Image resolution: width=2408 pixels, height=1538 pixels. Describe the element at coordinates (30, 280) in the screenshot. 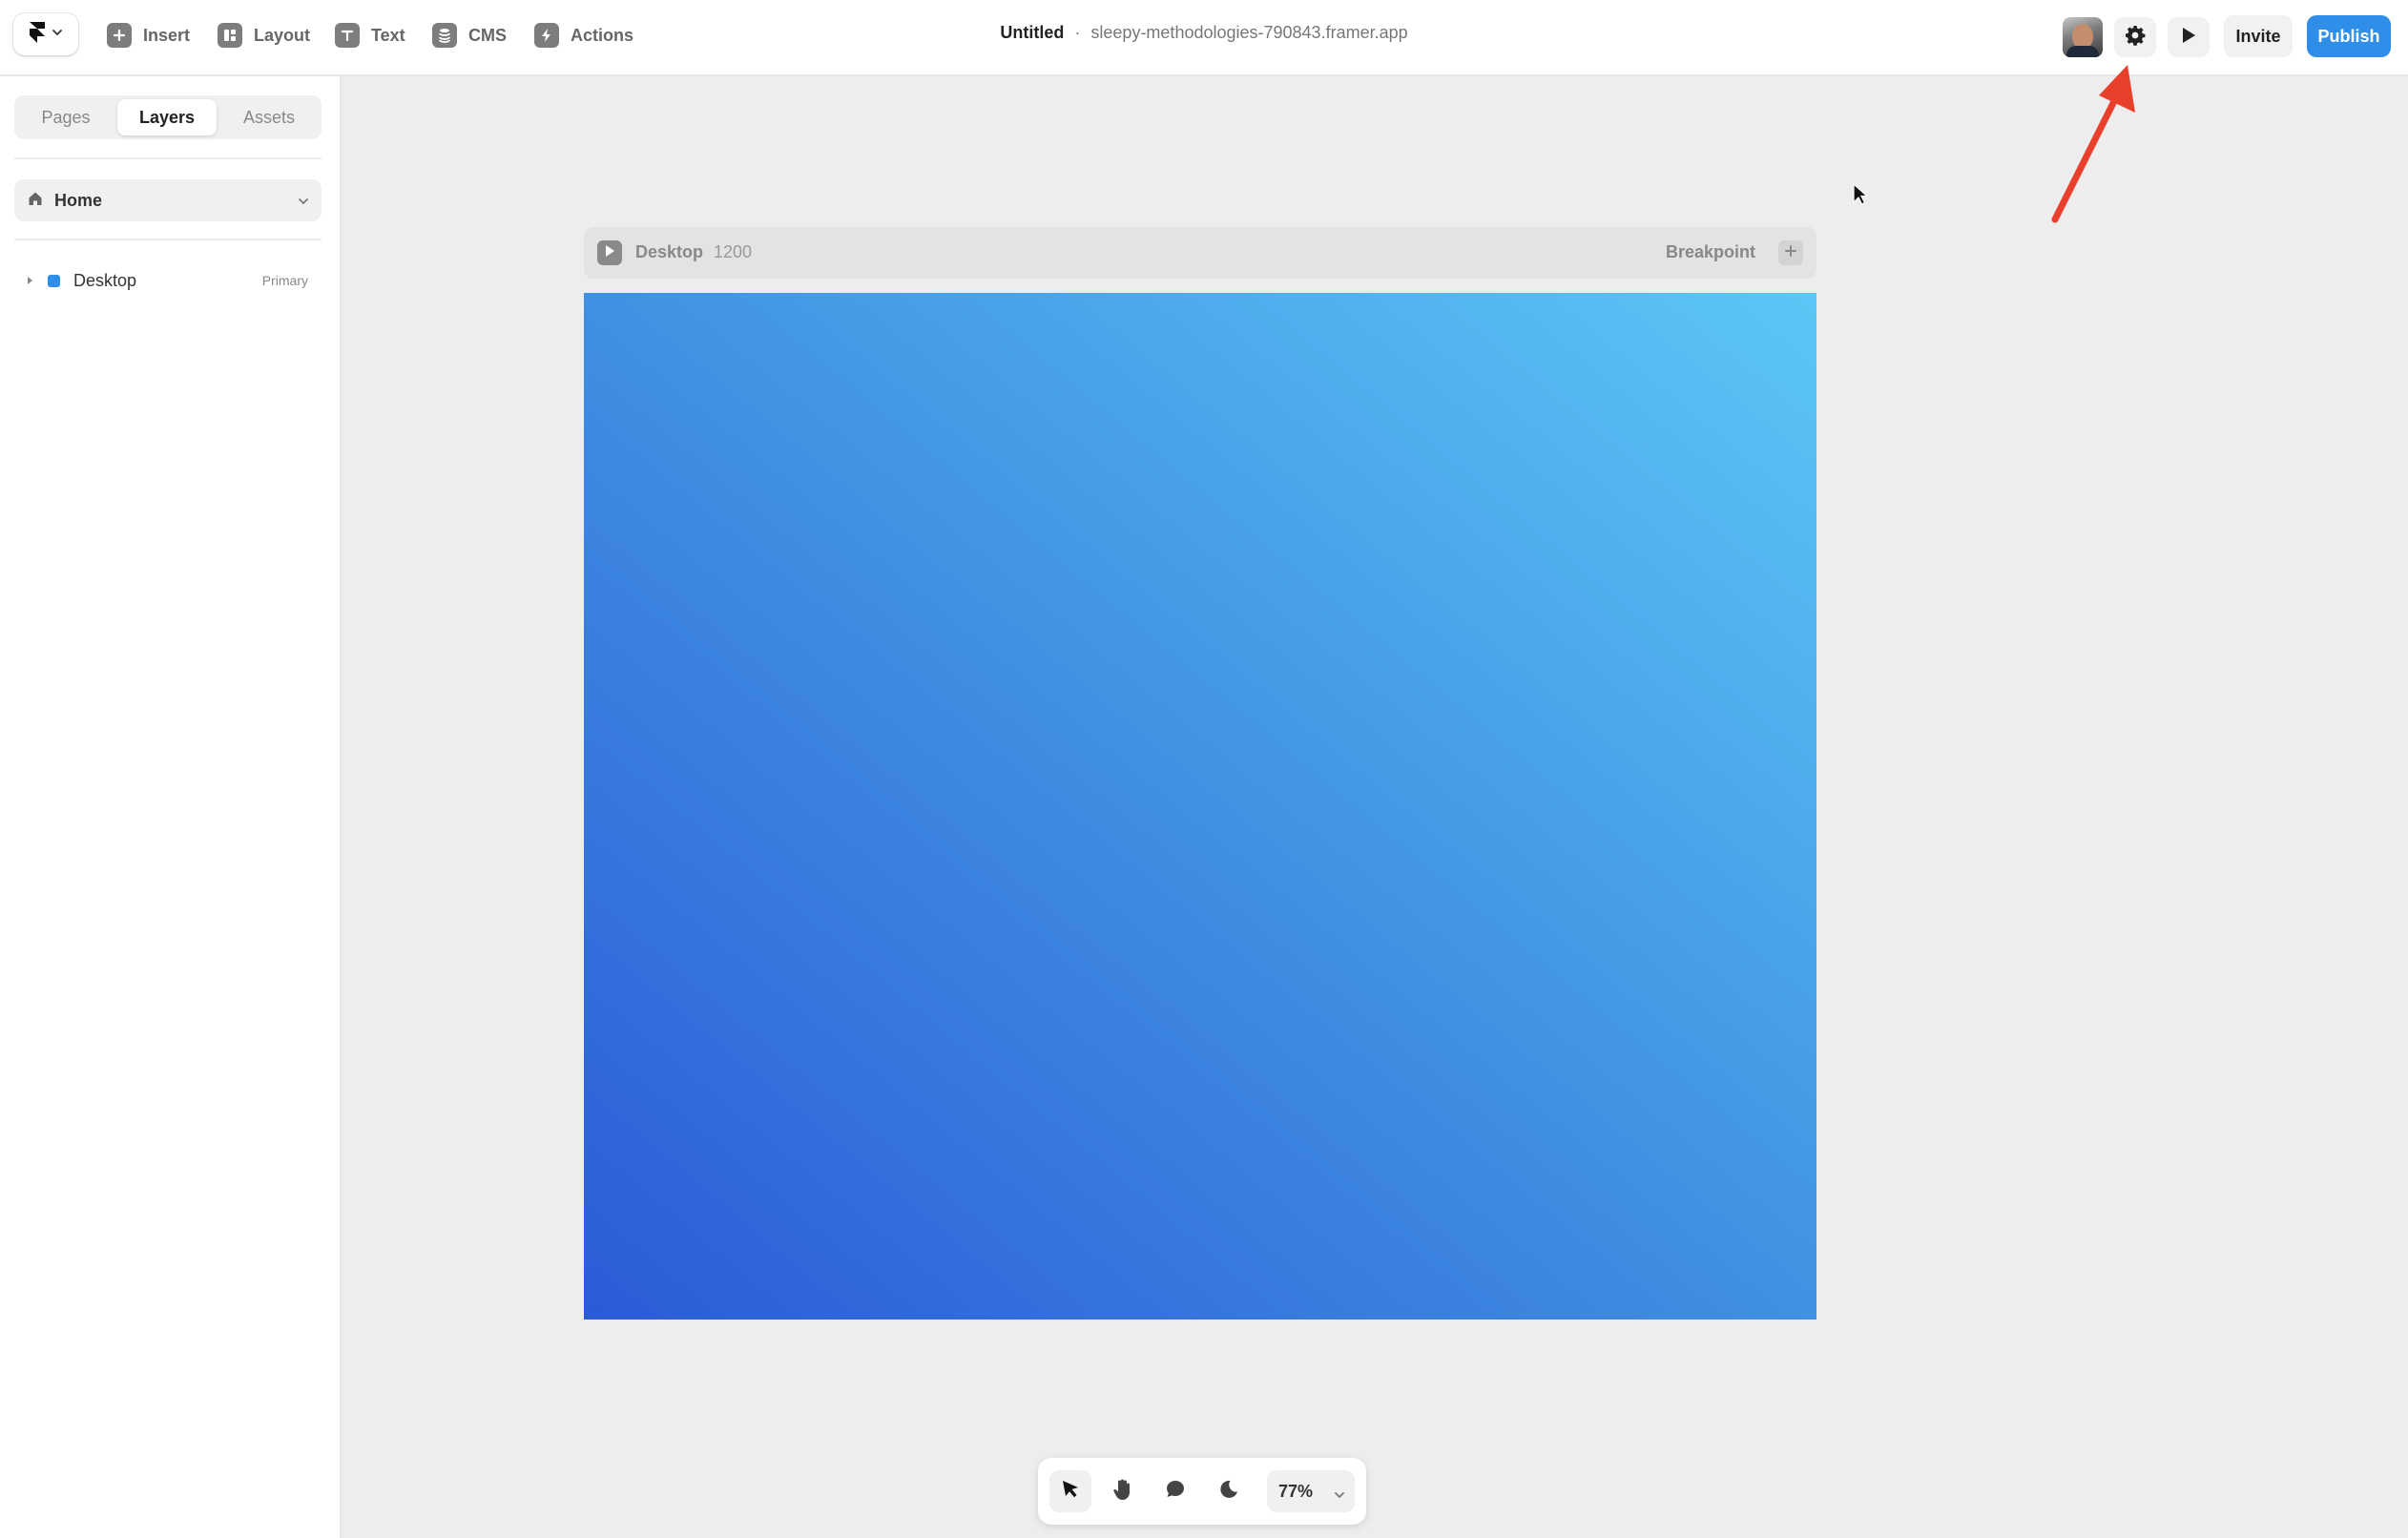

I see `expand-arrow-icon` at that location.